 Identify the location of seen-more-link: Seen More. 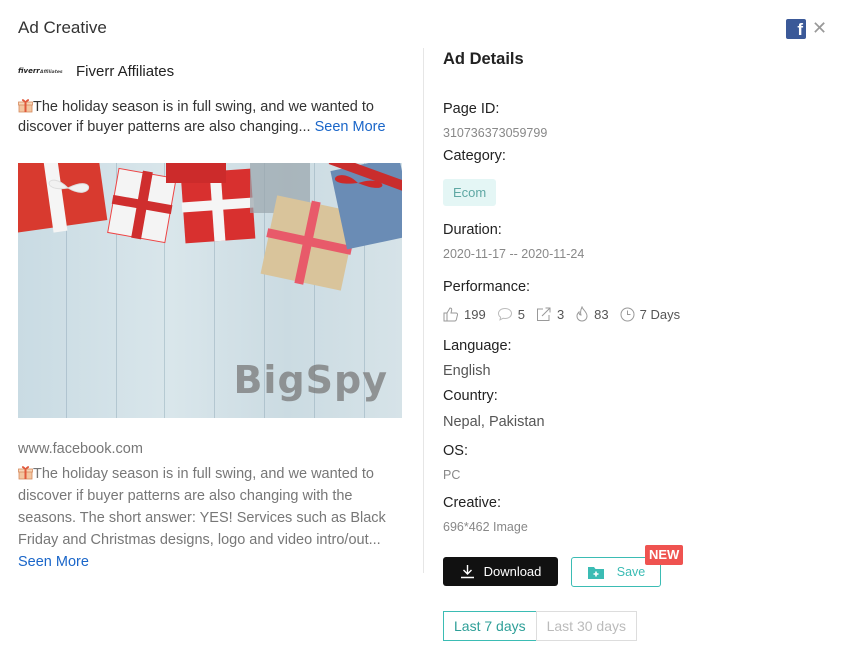
(205, 562).